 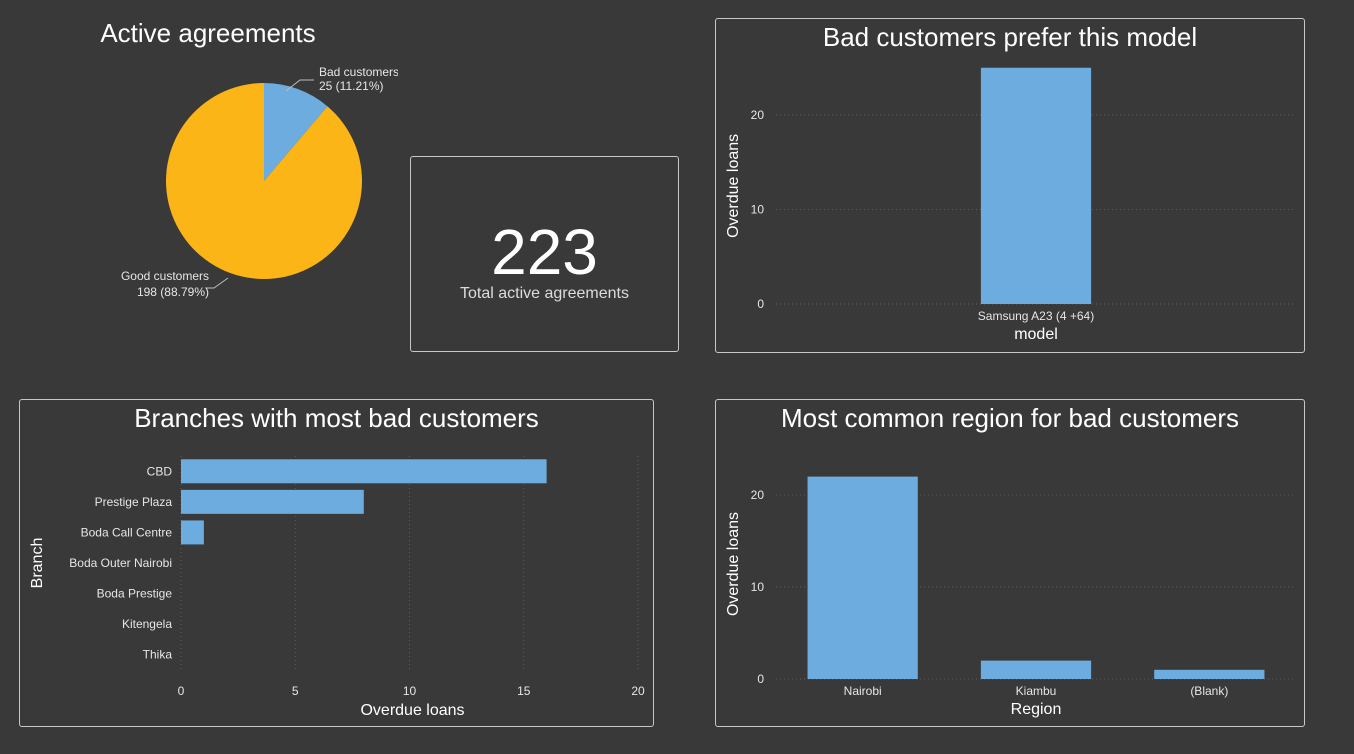 I want to click on x-tick-label: Samsung A23 (4 +64), so click(x=1036, y=316).